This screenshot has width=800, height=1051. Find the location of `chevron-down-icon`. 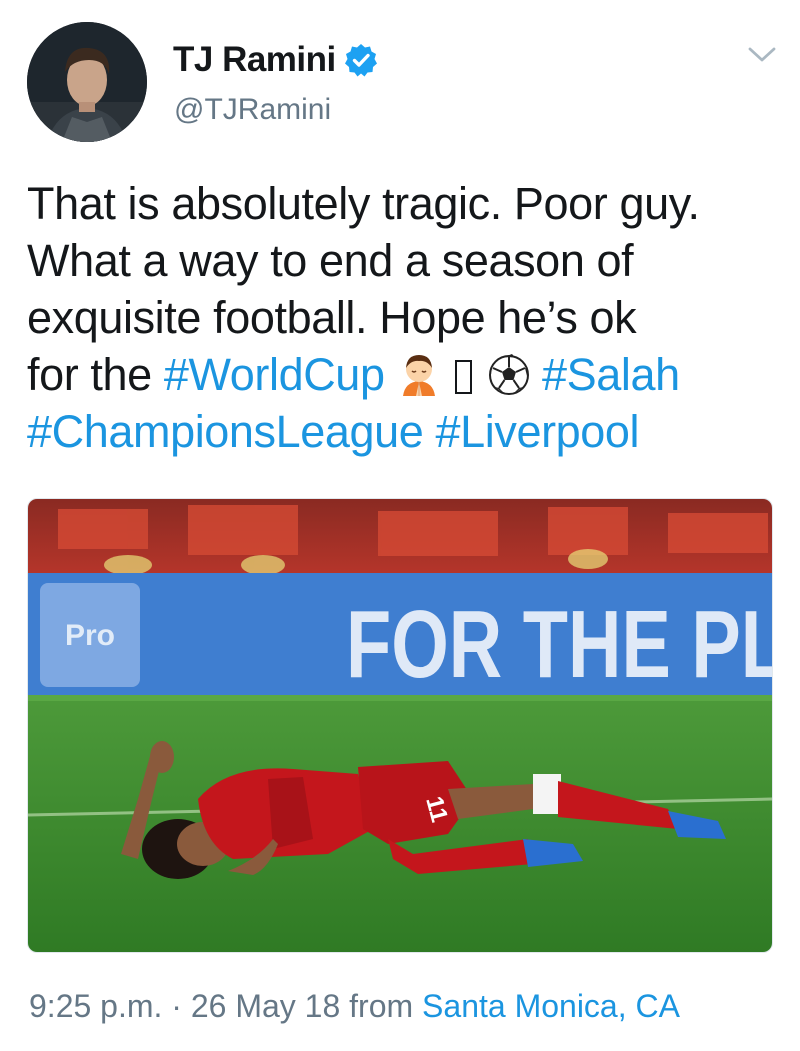

chevron-down-icon is located at coordinates (762, 55).